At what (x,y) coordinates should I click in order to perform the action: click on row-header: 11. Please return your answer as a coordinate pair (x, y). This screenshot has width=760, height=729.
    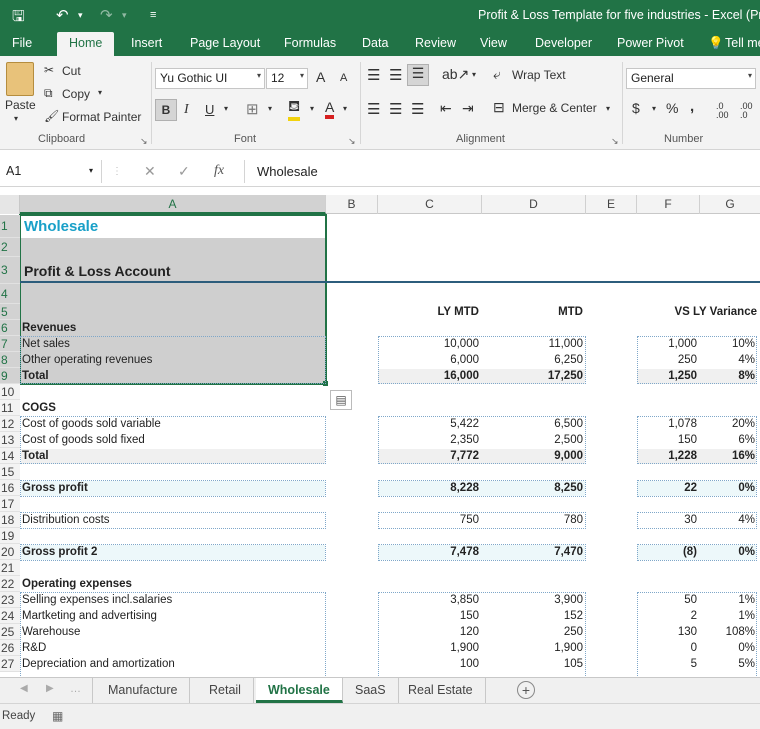
    Looking at the image, I should click on (10, 408).